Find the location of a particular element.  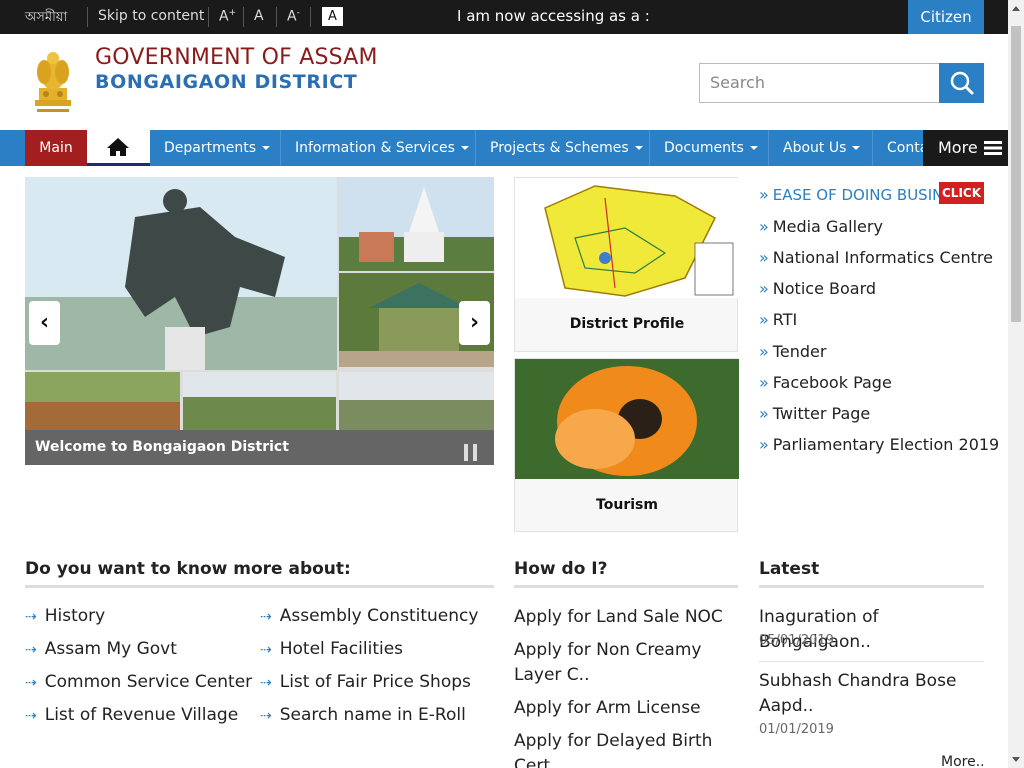

role-citizen-button: Citizen is located at coordinates (946, 17).